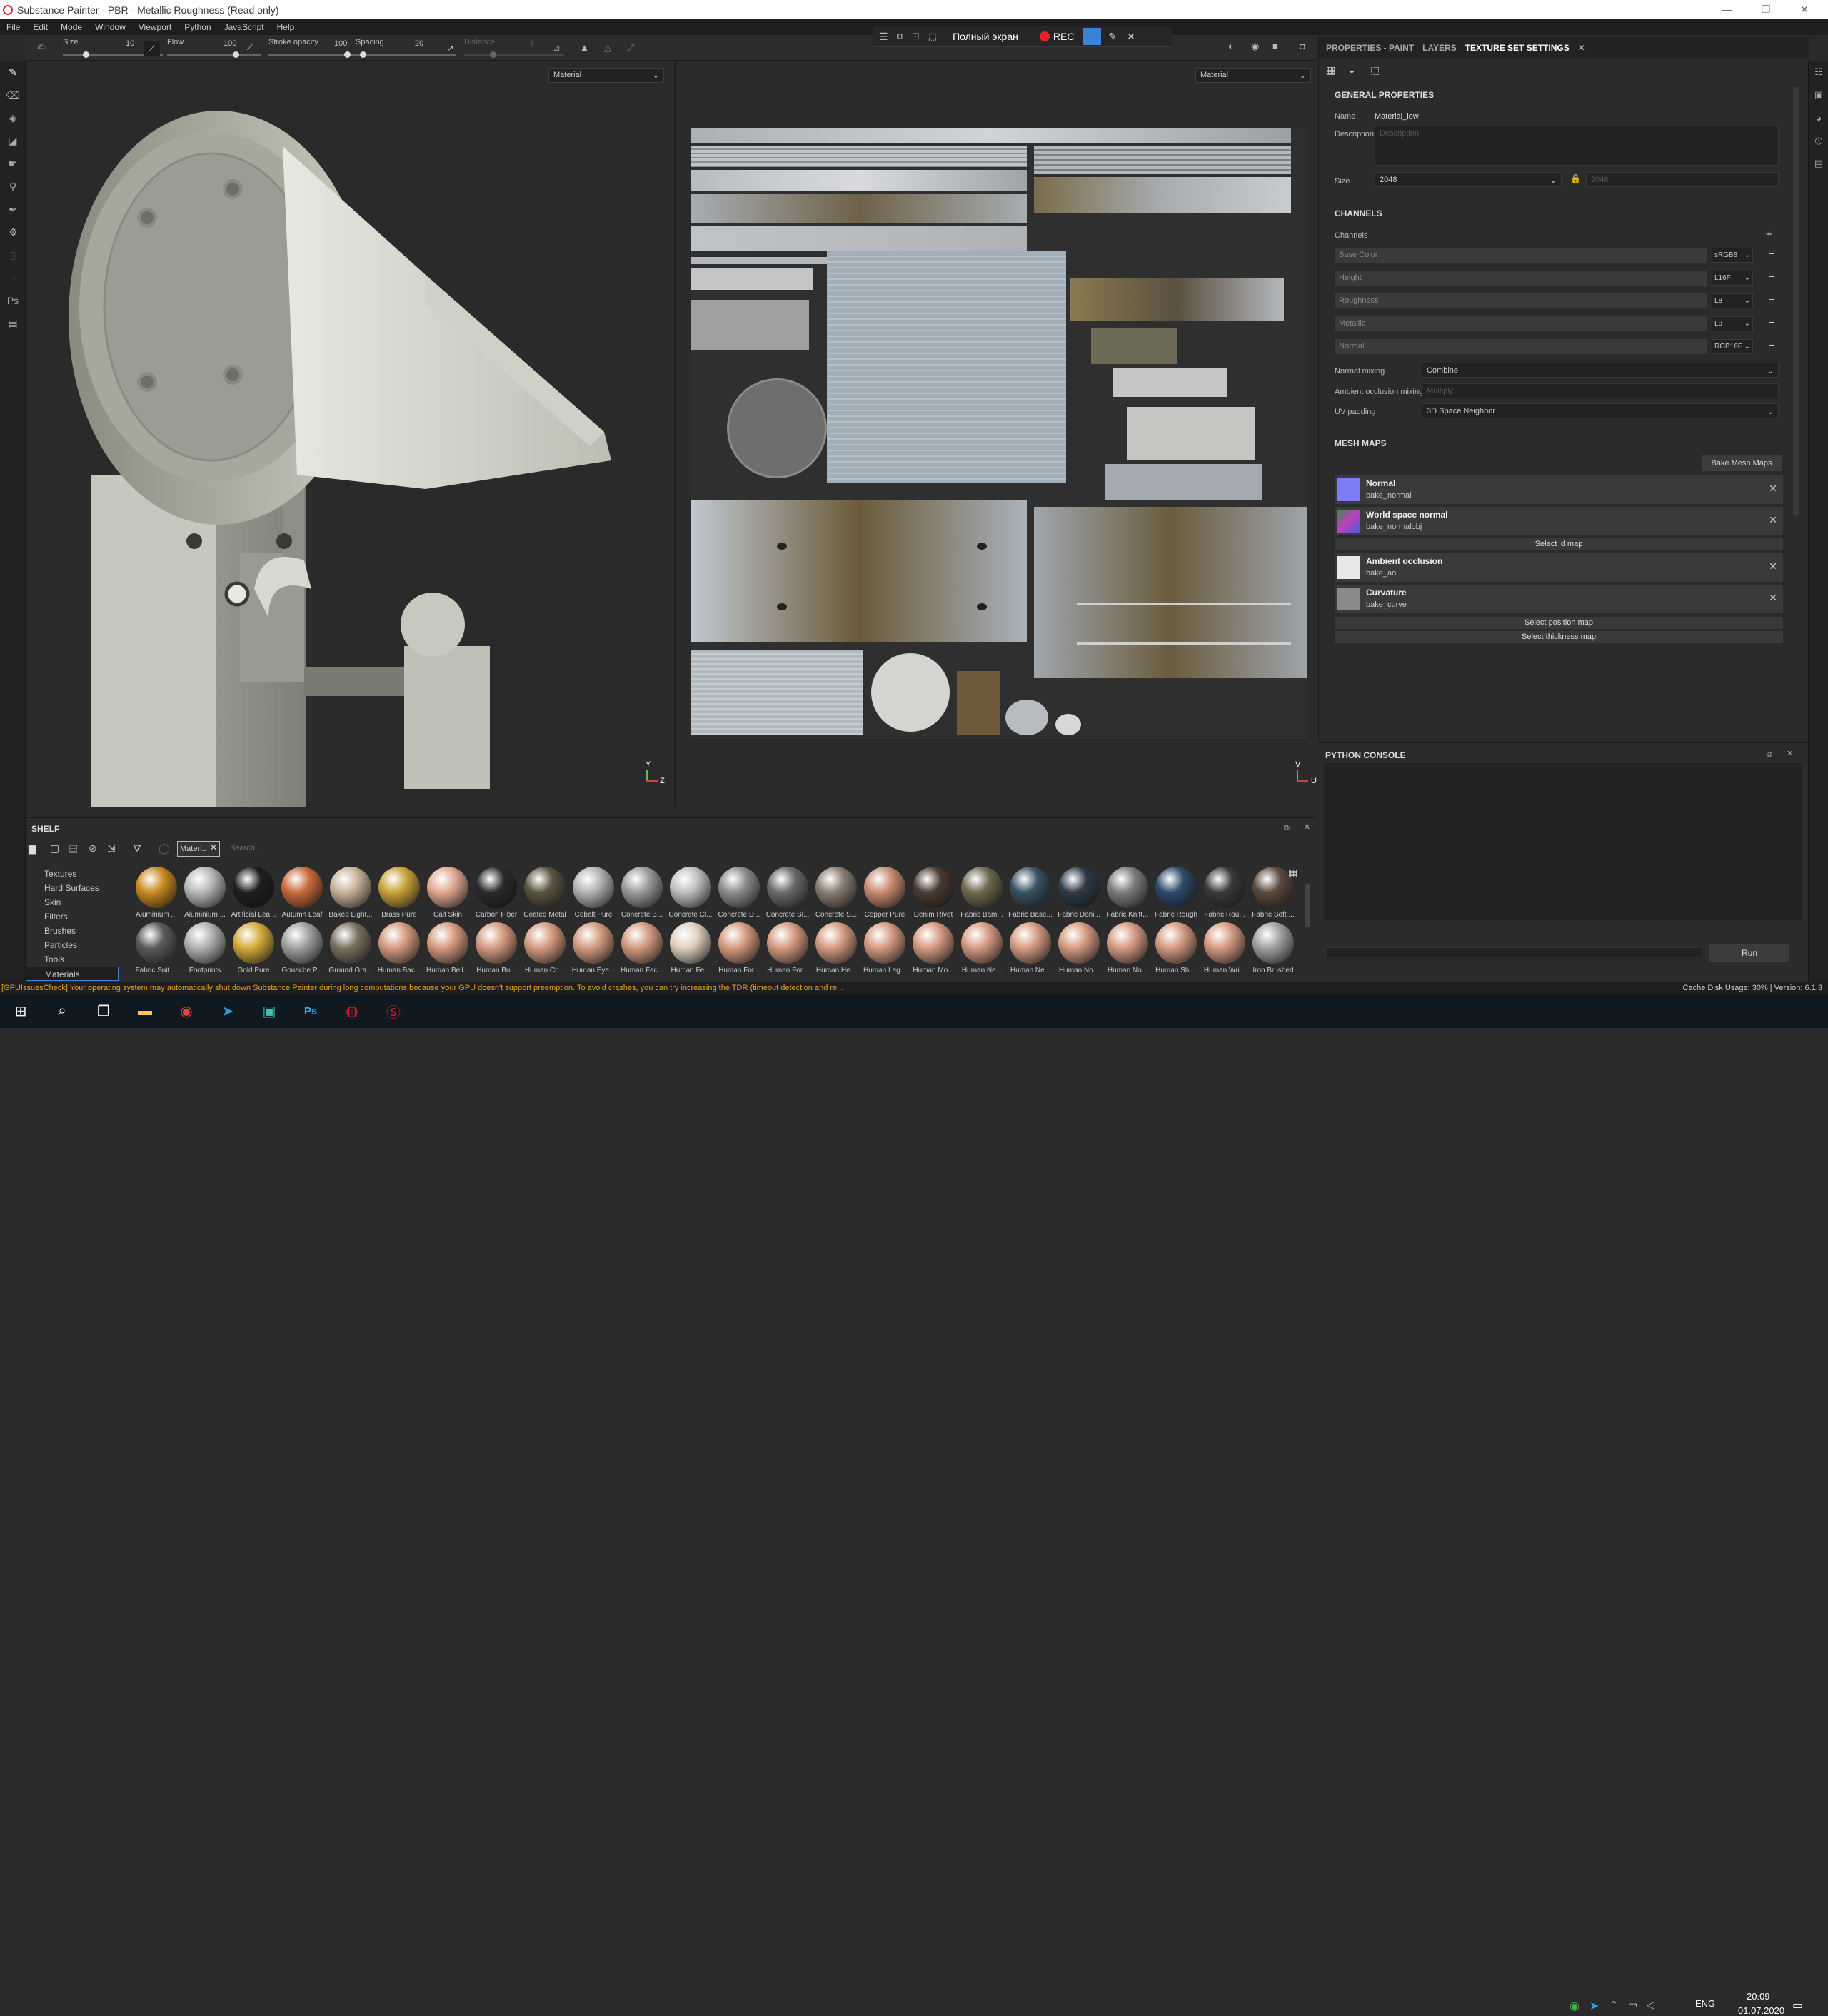 The width and height of the screenshot is (1828, 2016). What do you see at coordinates (1521, 300) in the screenshot?
I see `channel-roughness: Roughness` at bounding box center [1521, 300].